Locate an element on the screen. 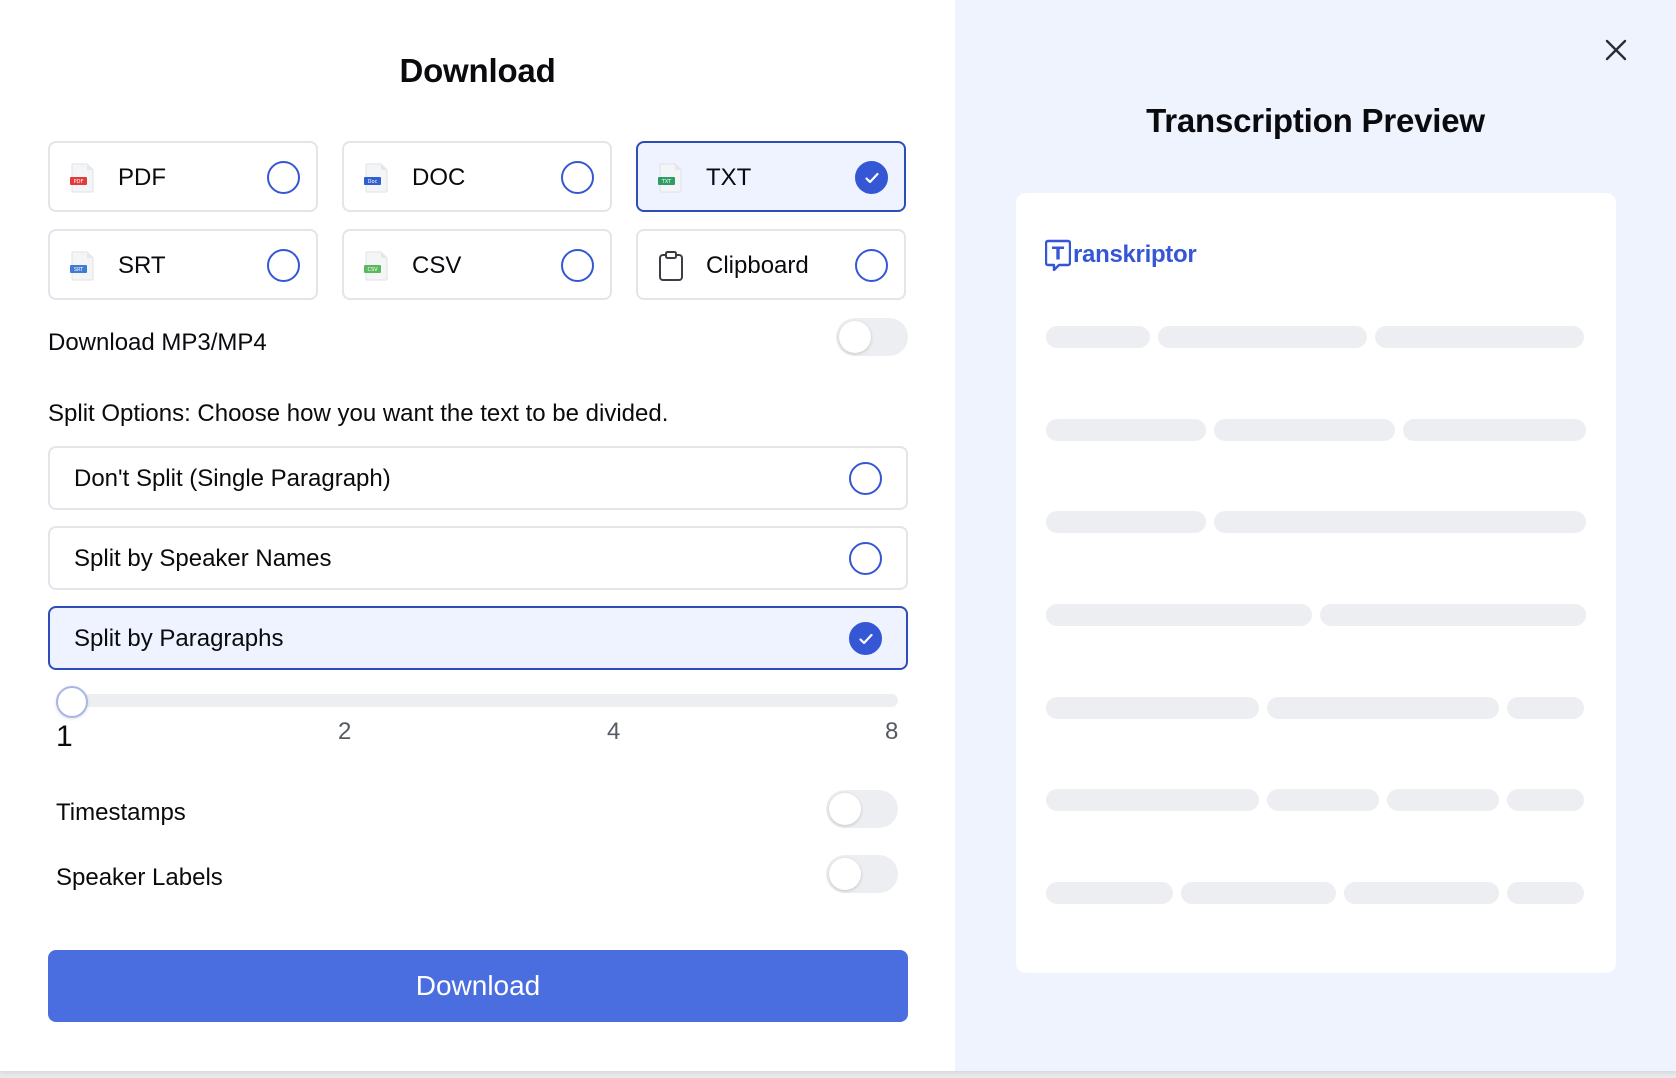  slider-tick-2: 2 is located at coordinates (345, 731).